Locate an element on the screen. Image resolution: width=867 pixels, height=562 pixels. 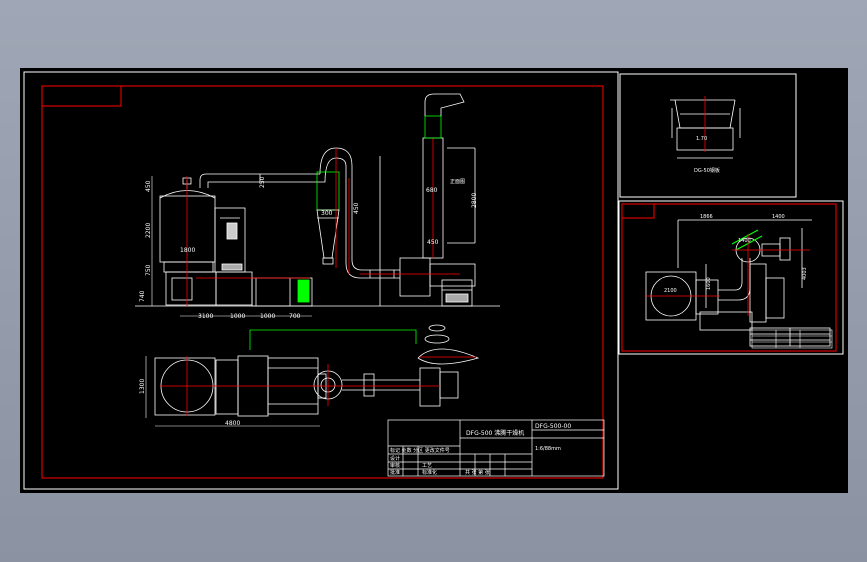
dim-bottom-0: 3100 is located at coordinates (205, 316).